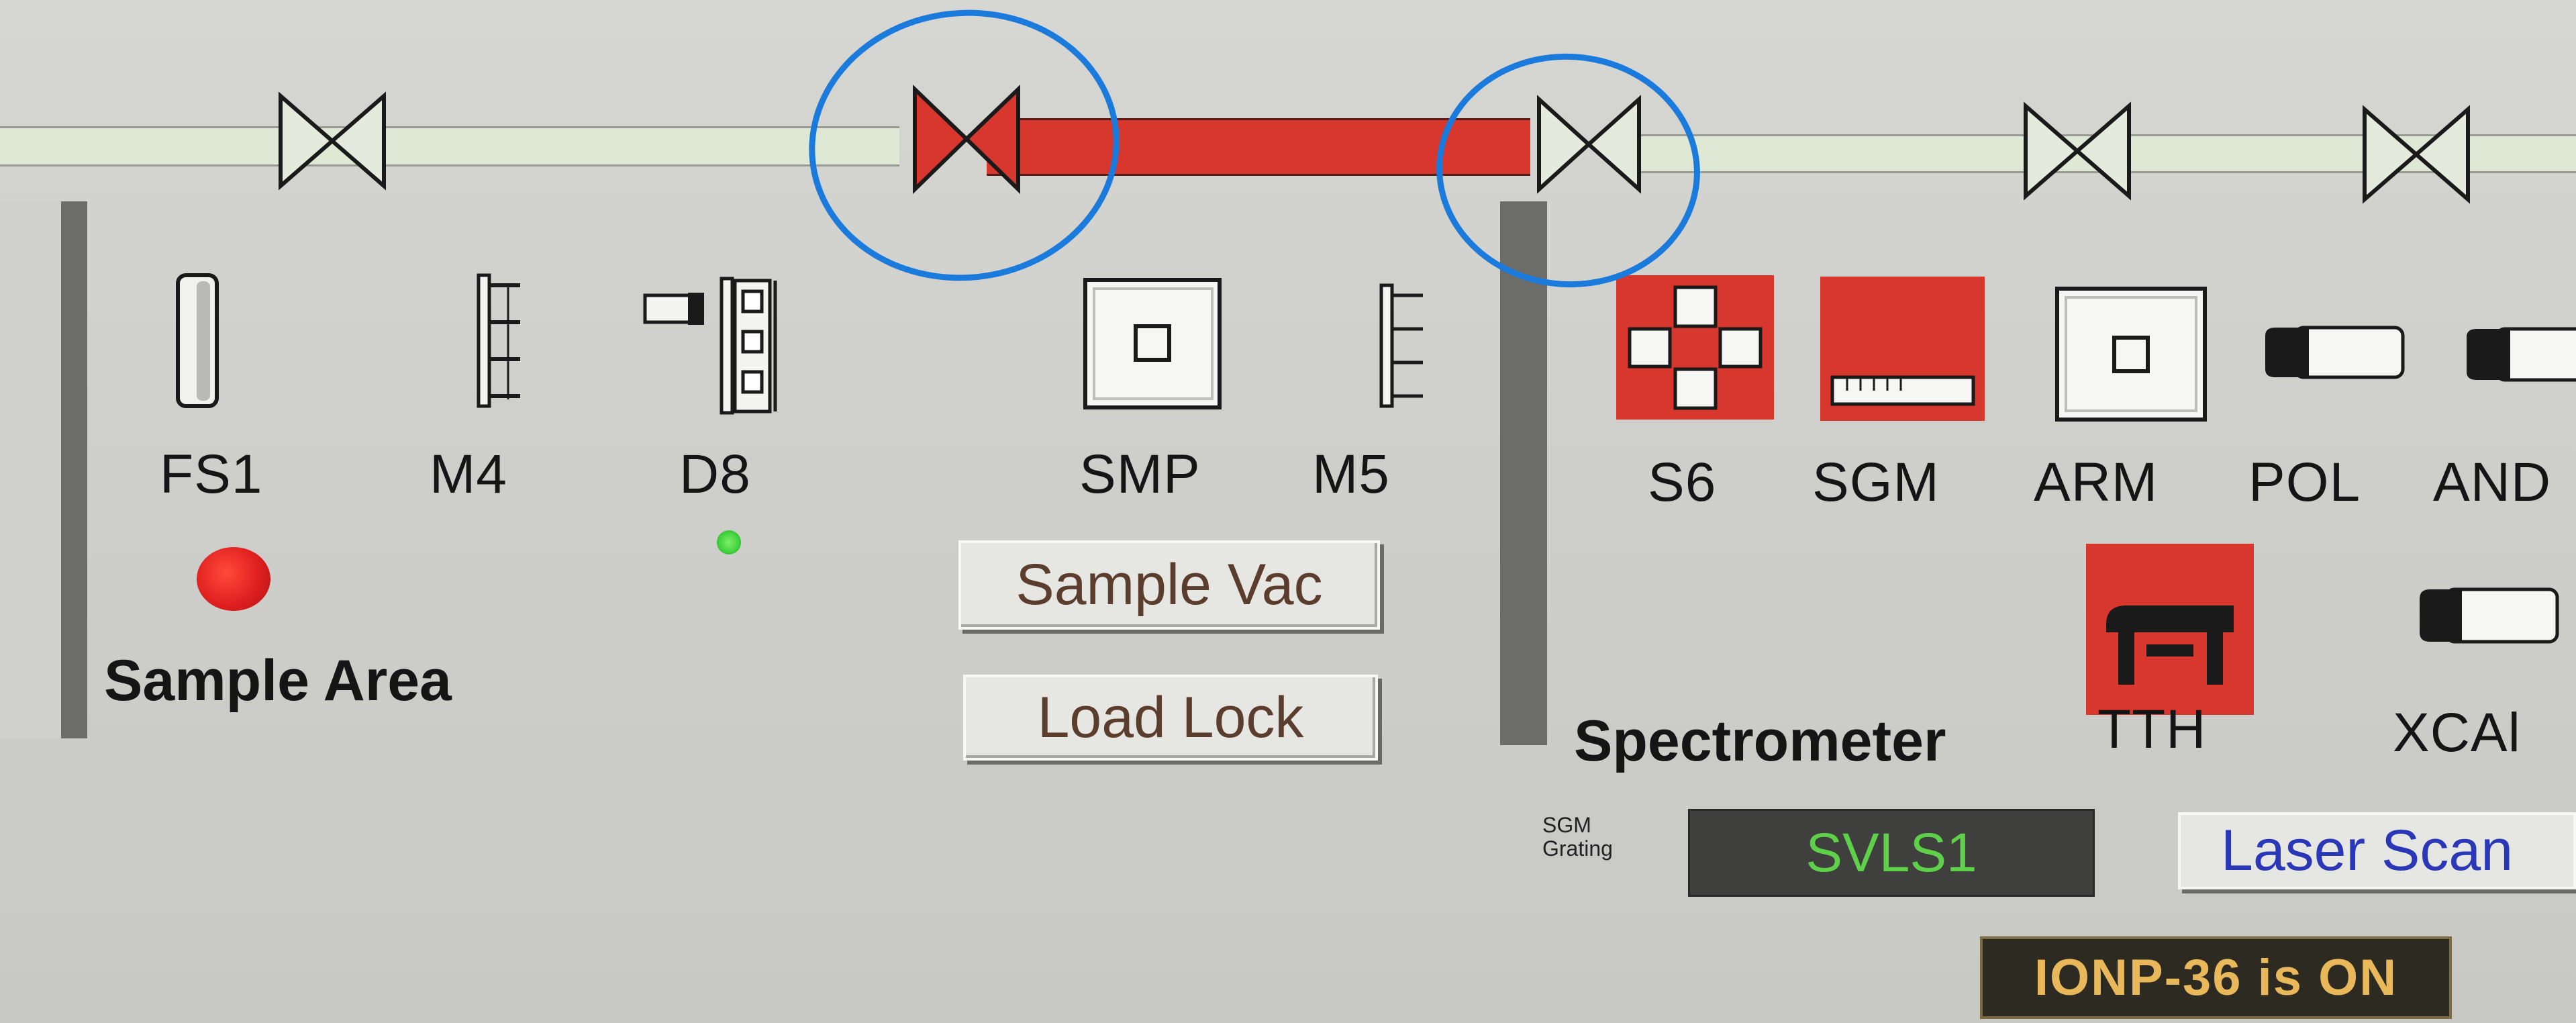 The height and width of the screenshot is (1023, 2576). What do you see at coordinates (1152, 344) in the screenshot?
I see `sample-chamber-icon` at bounding box center [1152, 344].